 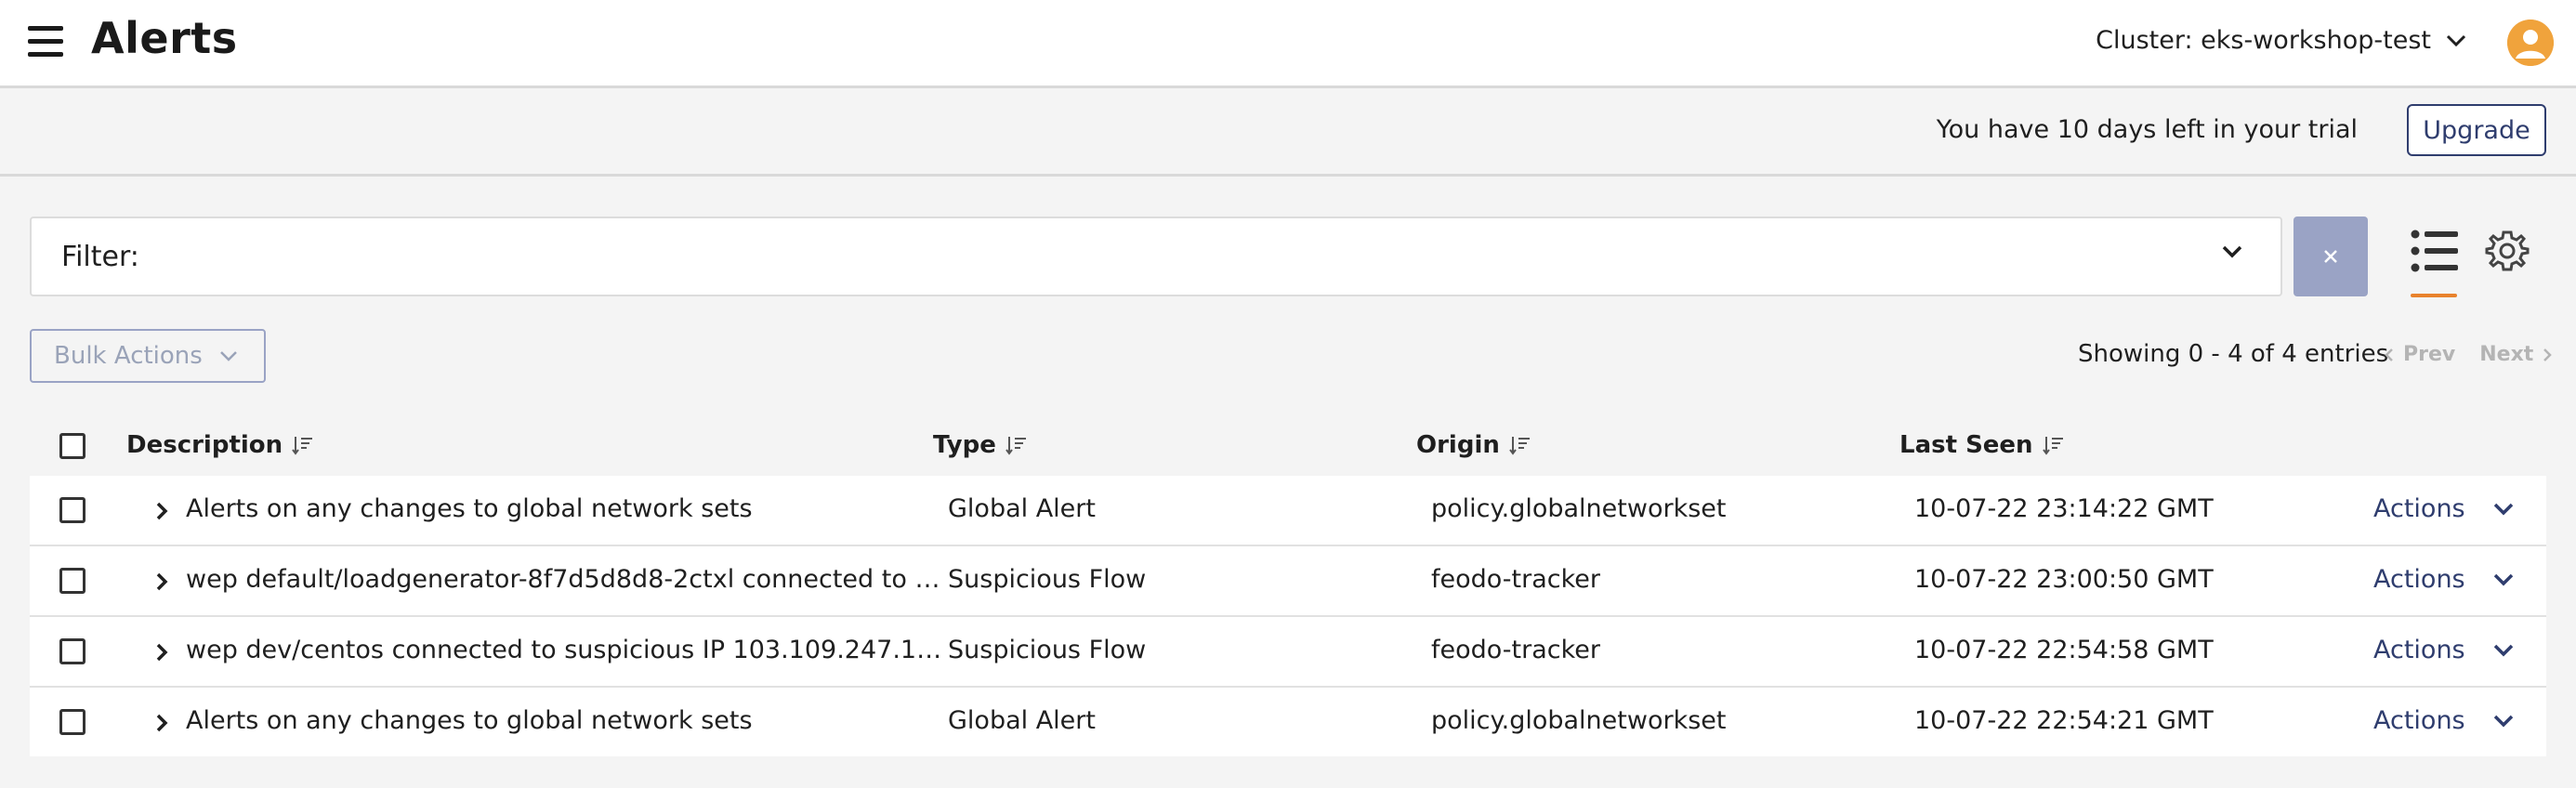 I want to click on prev-button: Prev, so click(x=2429, y=354).